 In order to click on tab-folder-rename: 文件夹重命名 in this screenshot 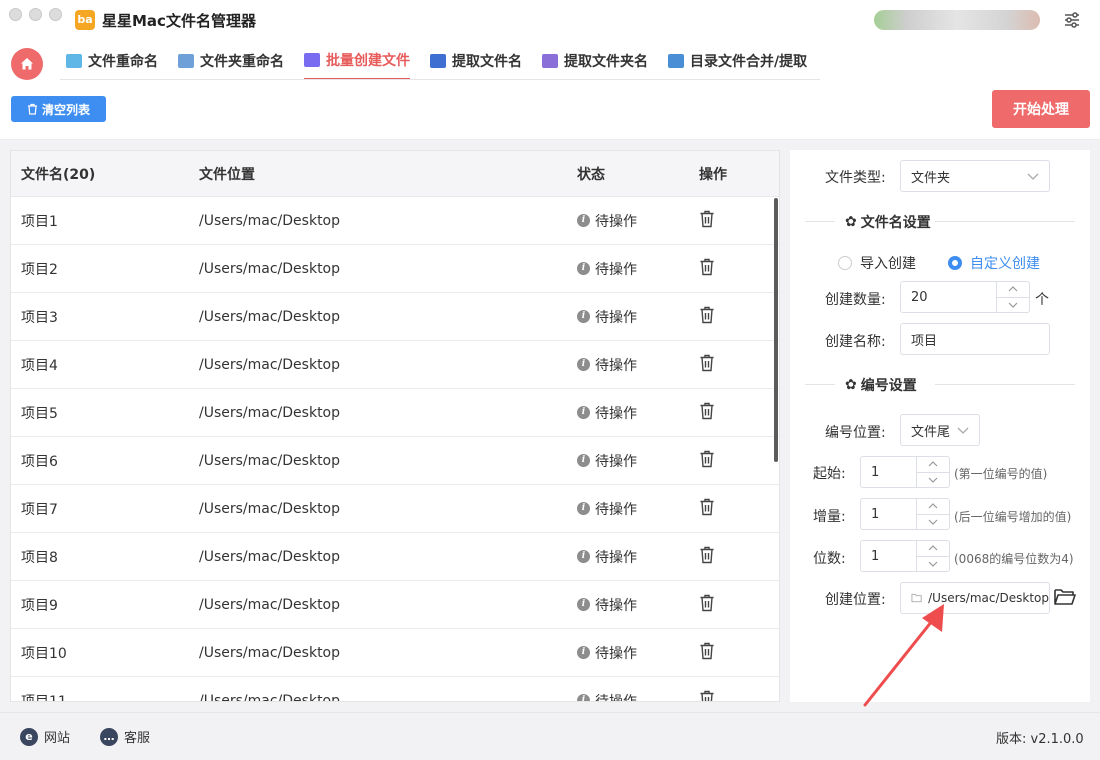, I will do `click(231, 61)`.